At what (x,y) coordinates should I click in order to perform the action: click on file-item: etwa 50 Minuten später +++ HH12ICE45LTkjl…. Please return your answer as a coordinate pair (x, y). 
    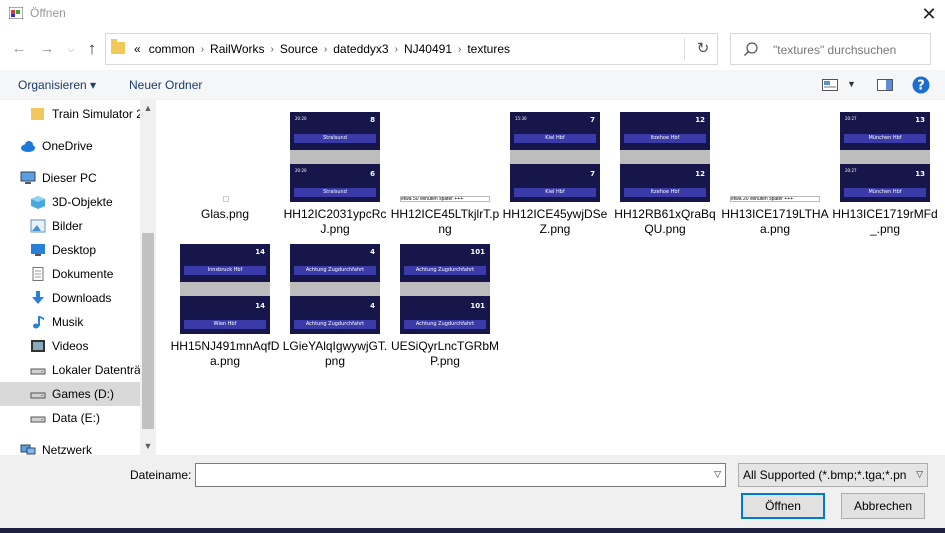
    Looking at the image, I should click on (445, 168).